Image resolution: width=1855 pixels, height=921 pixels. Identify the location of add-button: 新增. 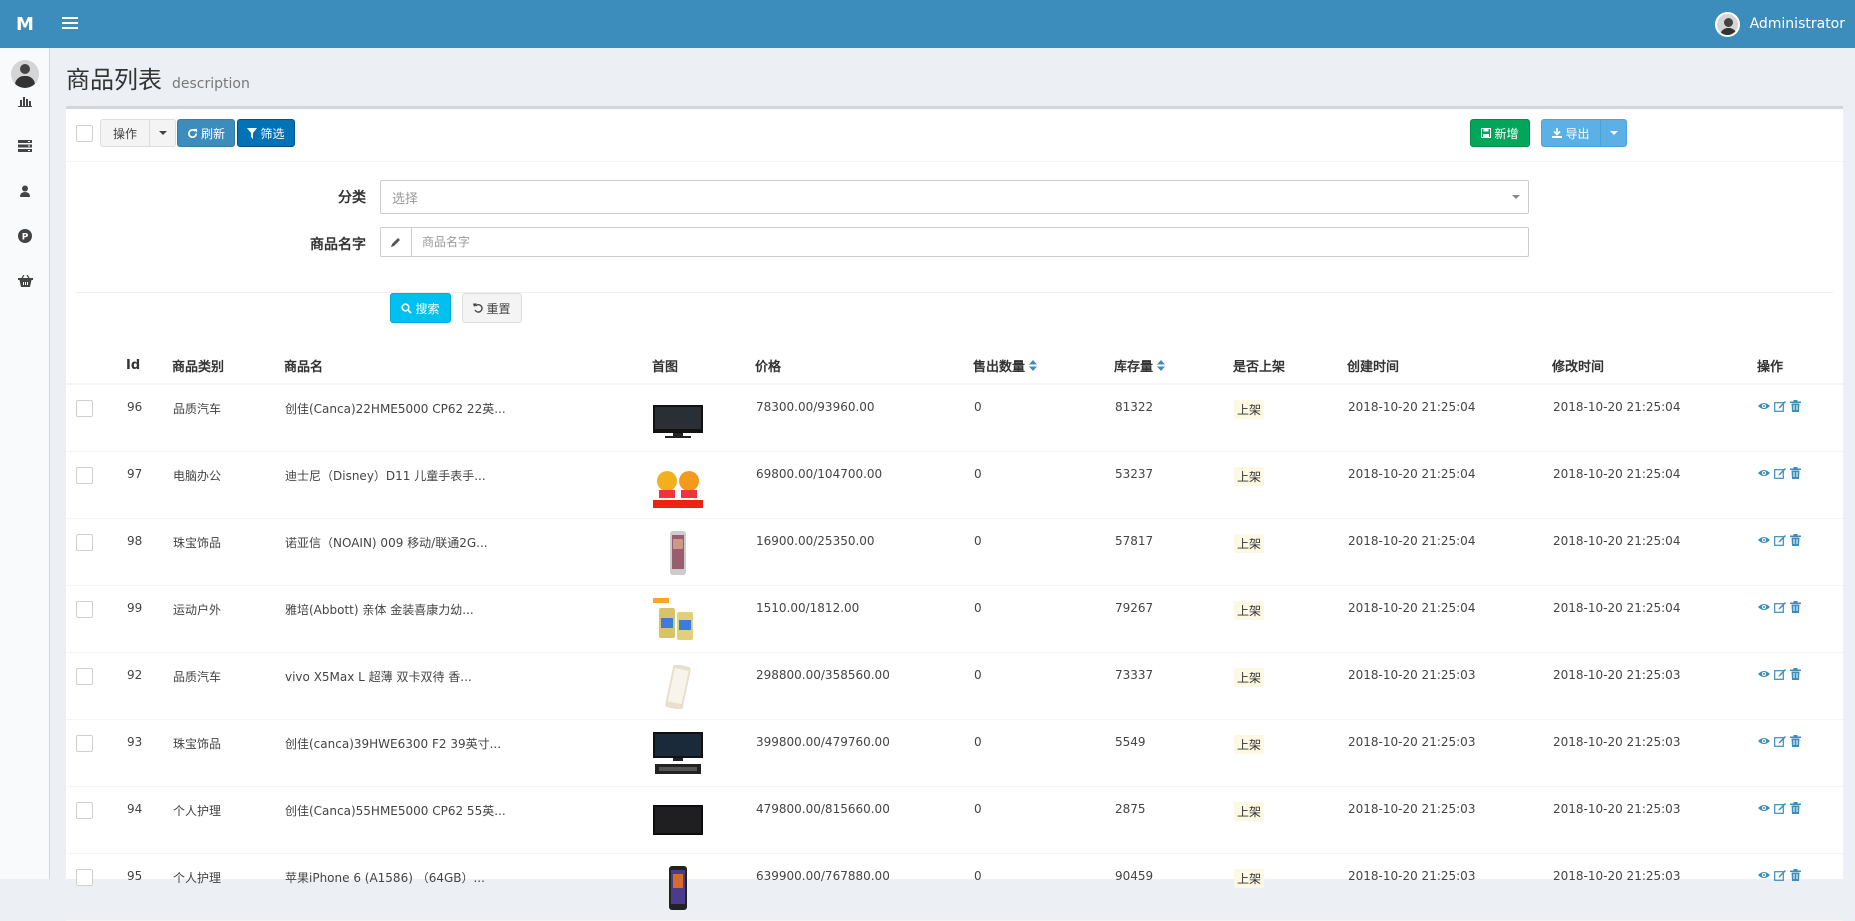
(1500, 133).